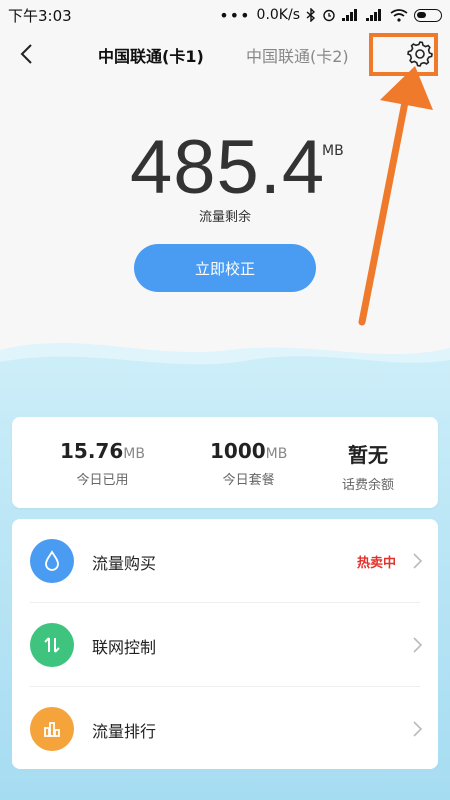  What do you see at coordinates (248, 480) in the screenshot?
I see `stat-label: 今日套餐` at bounding box center [248, 480].